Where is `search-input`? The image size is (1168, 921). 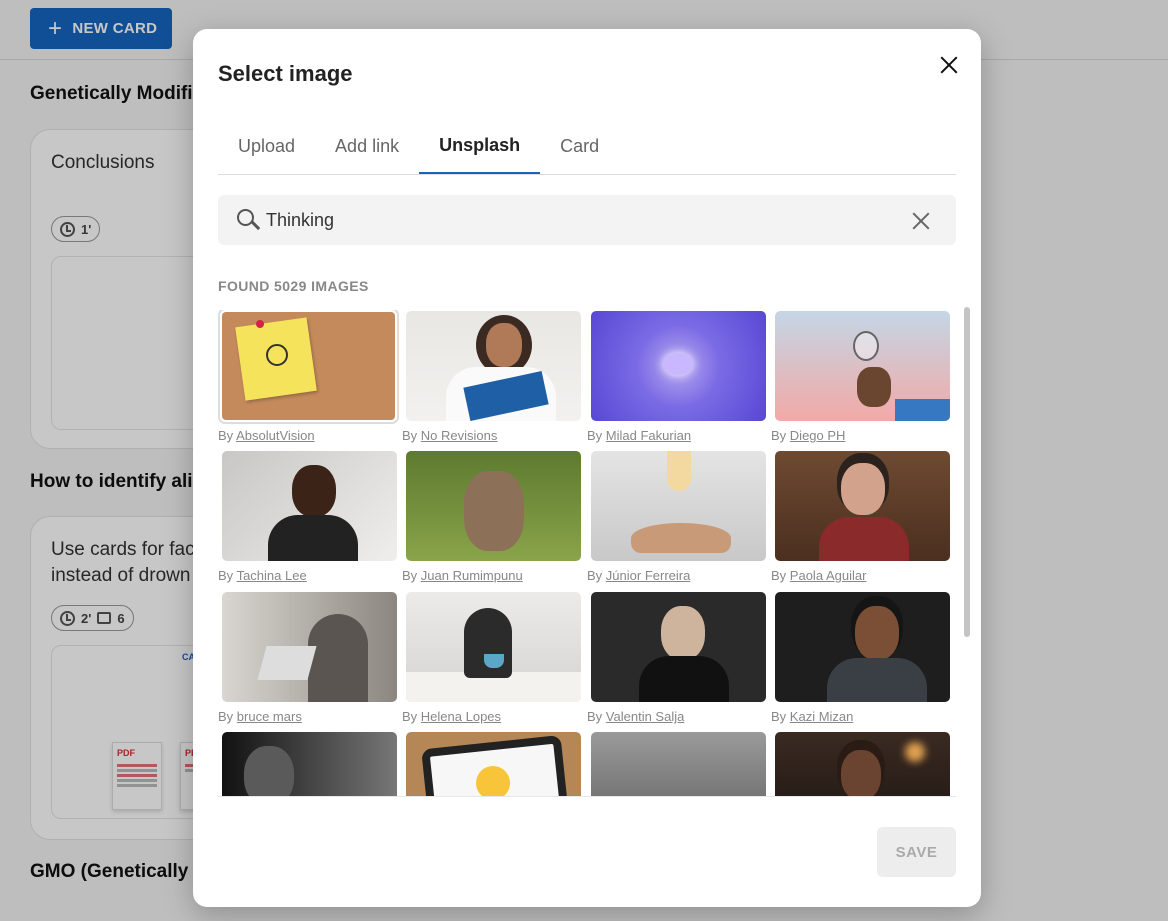 search-input is located at coordinates (576, 220).